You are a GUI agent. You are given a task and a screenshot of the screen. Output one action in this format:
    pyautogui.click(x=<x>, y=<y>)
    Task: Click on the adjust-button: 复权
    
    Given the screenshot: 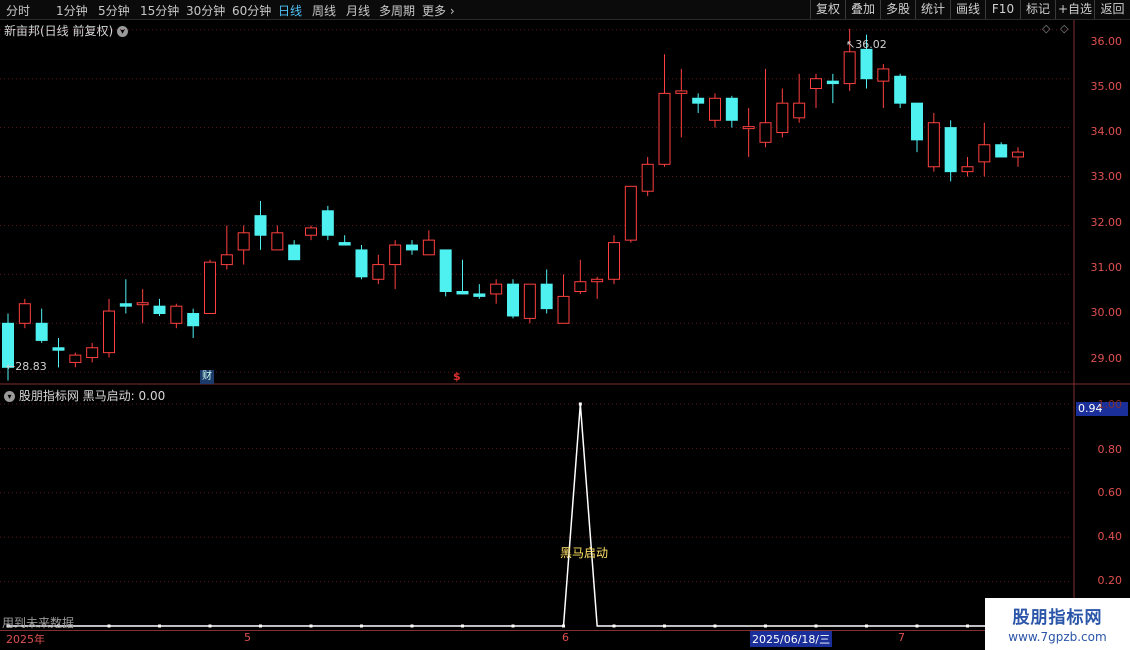 What is the action you would take?
    pyautogui.click(x=827, y=9)
    